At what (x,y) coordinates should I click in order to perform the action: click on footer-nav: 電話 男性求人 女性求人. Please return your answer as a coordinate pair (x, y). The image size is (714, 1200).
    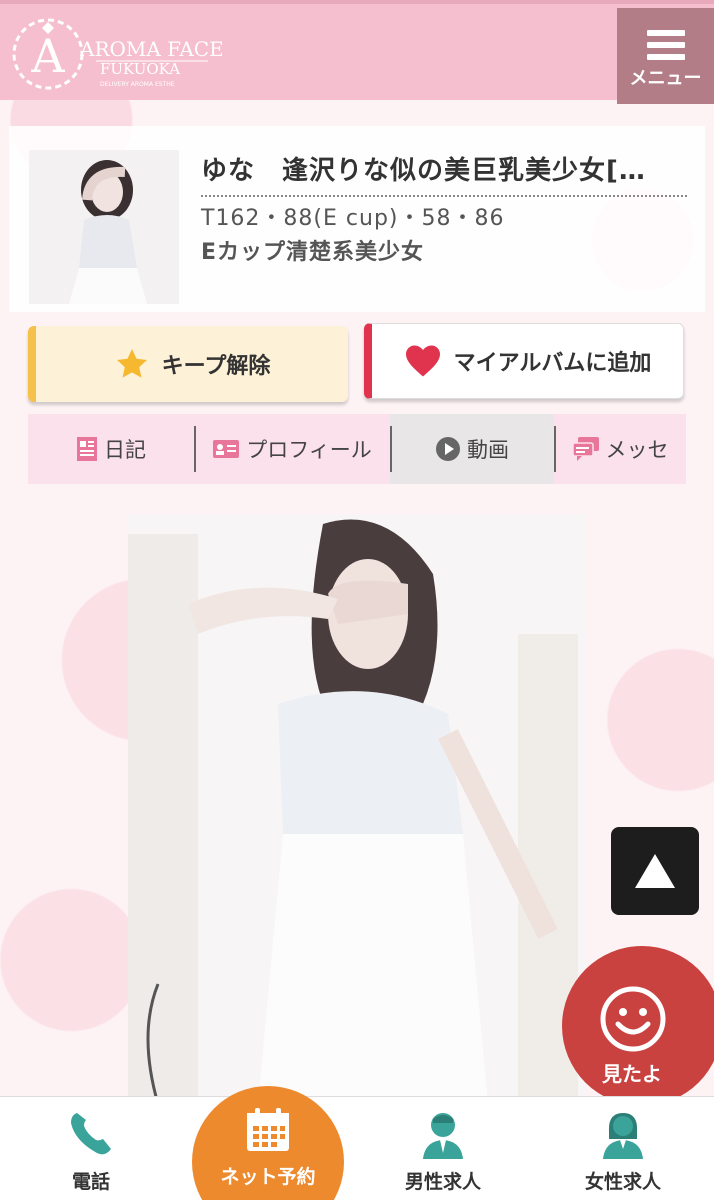
    Looking at the image, I should click on (357, 1148).